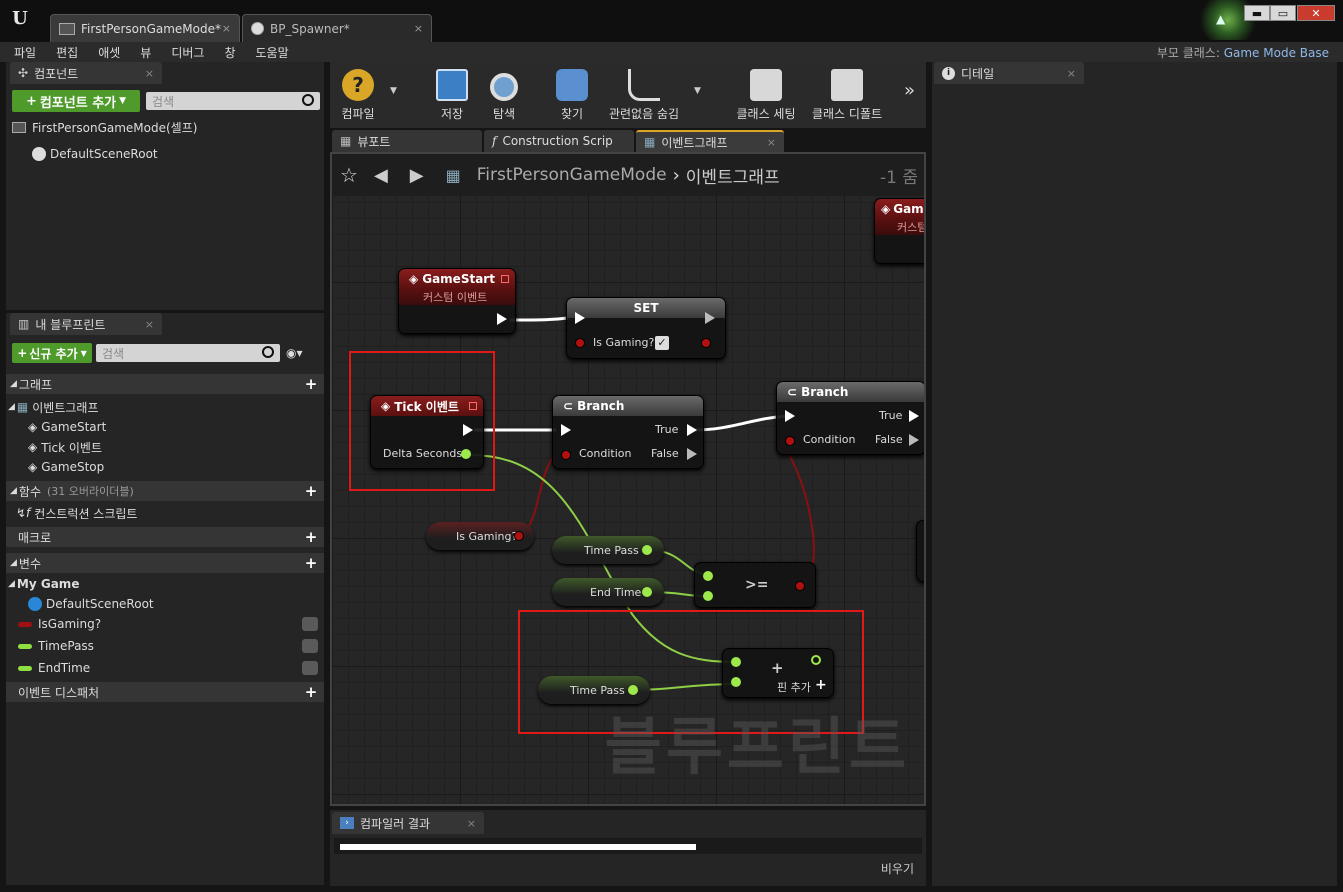 The image size is (1343, 892). I want to click on tab-construction-script: f Construction Scrip, so click(559, 141).